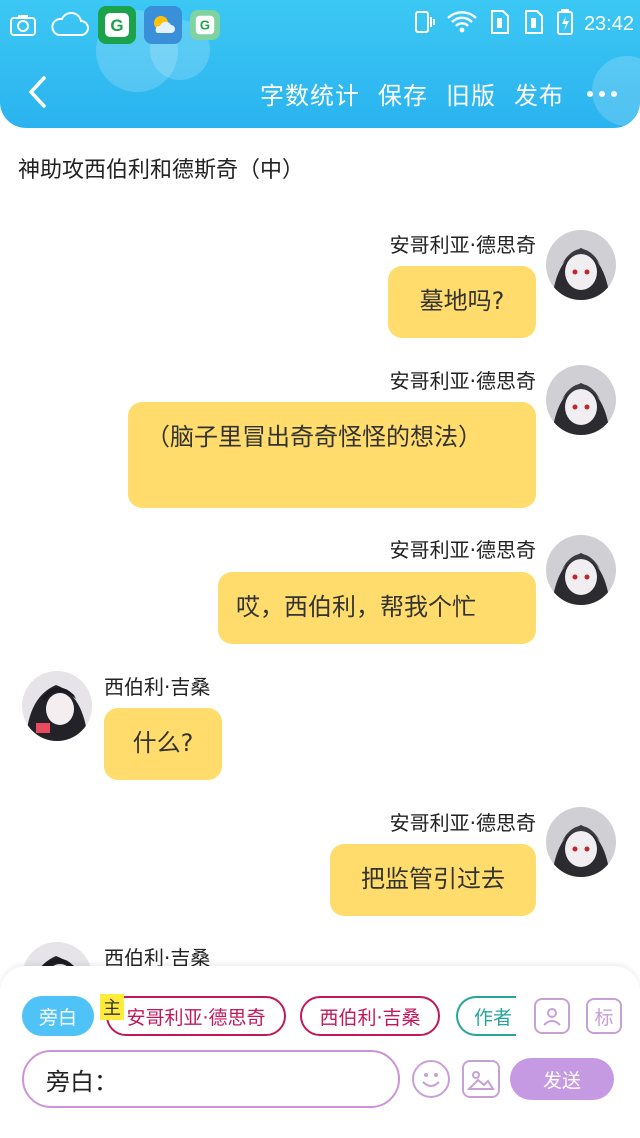  I want to click on tag-button: 标, so click(604, 1016).